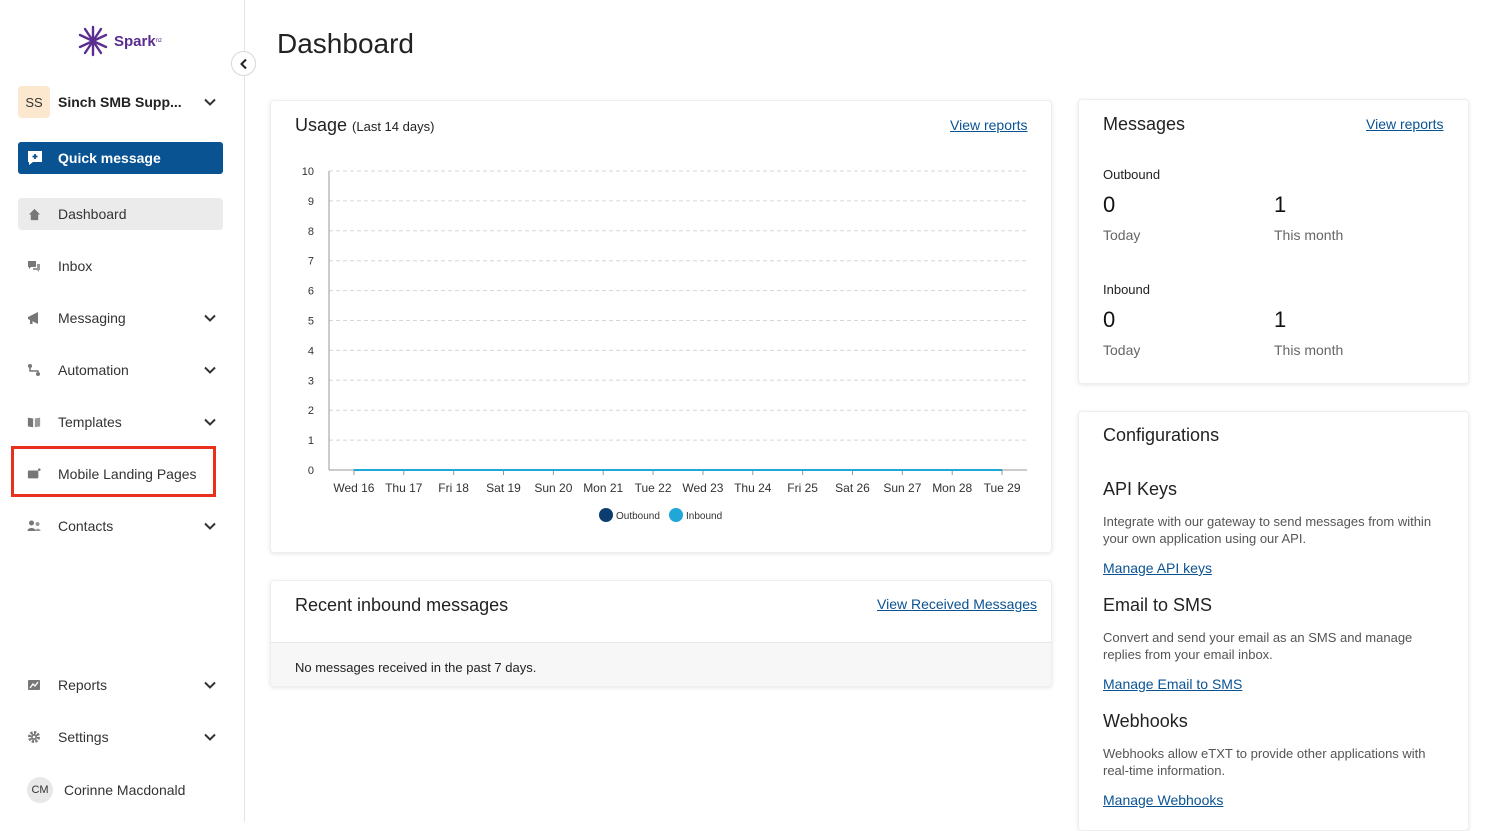 The image size is (1496, 831). What do you see at coordinates (553, 488) in the screenshot?
I see `x-tick-label: Sun 20` at bounding box center [553, 488].